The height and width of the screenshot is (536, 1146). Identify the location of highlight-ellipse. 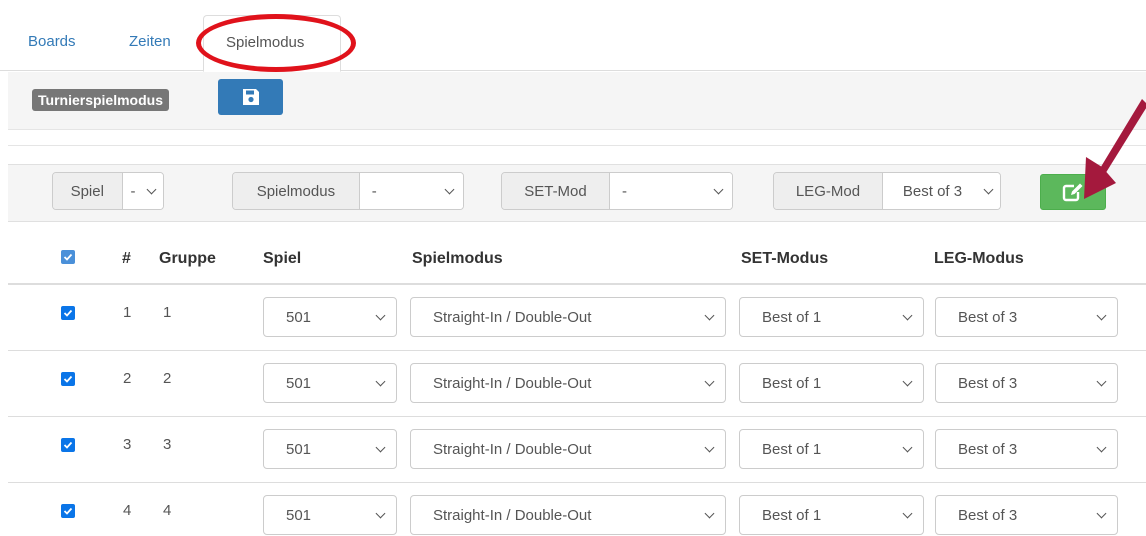
(276, 43).